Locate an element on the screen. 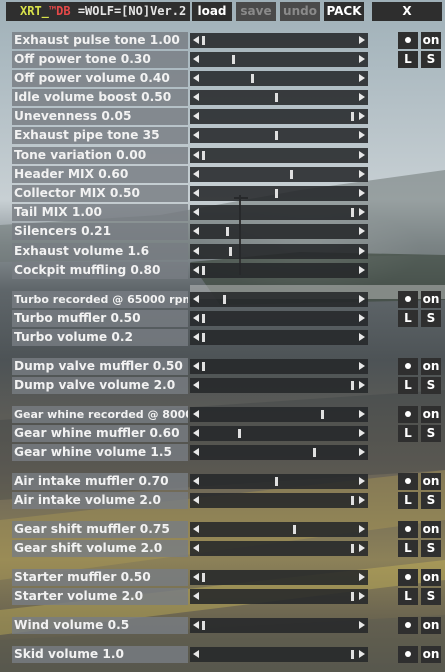  starter-channel-s-button: S is located at coordinates (431, 596).